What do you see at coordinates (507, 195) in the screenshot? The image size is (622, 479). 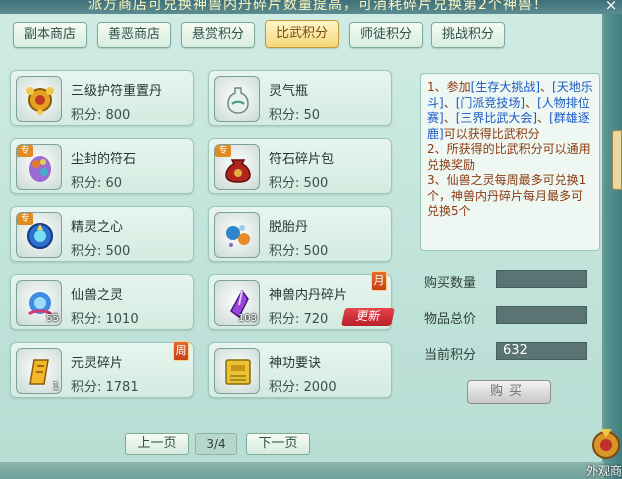 I see `rules-p3: 3、仙兽之灵每周最多可兑换1个，神兽内丹碎片每月最多可兑换5个` at bounding box center [507, 195].